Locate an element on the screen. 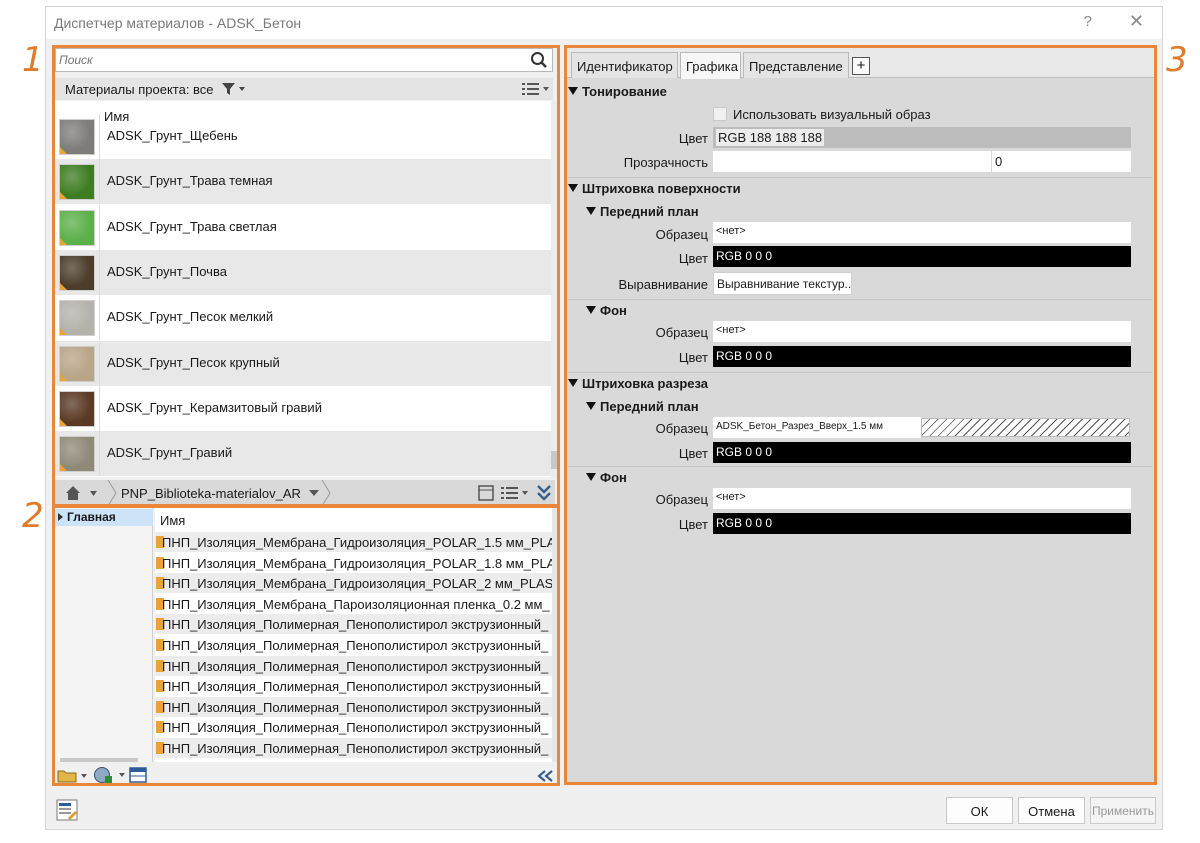 The width and height of the screenshot is (1200, 843). surface-bg-pattern-field: <нет> is located at coordinates (922, 331).